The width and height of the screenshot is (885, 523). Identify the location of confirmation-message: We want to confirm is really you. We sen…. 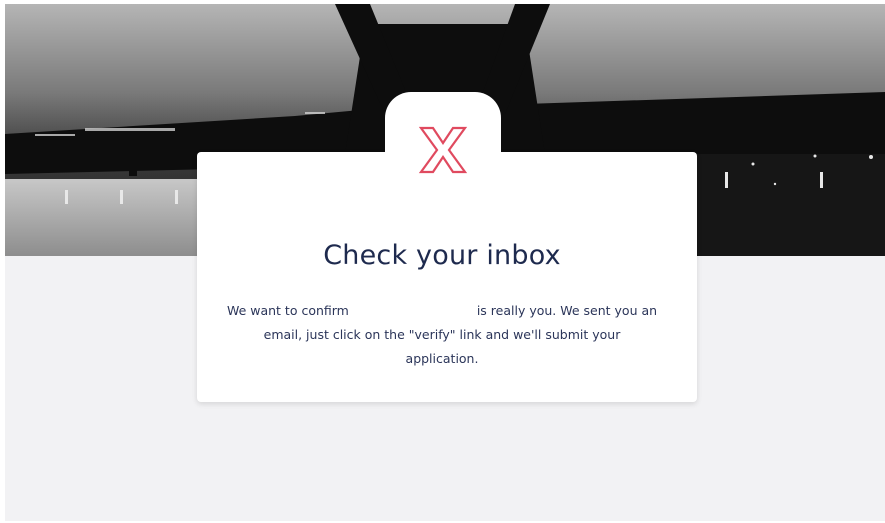
(442, 335).